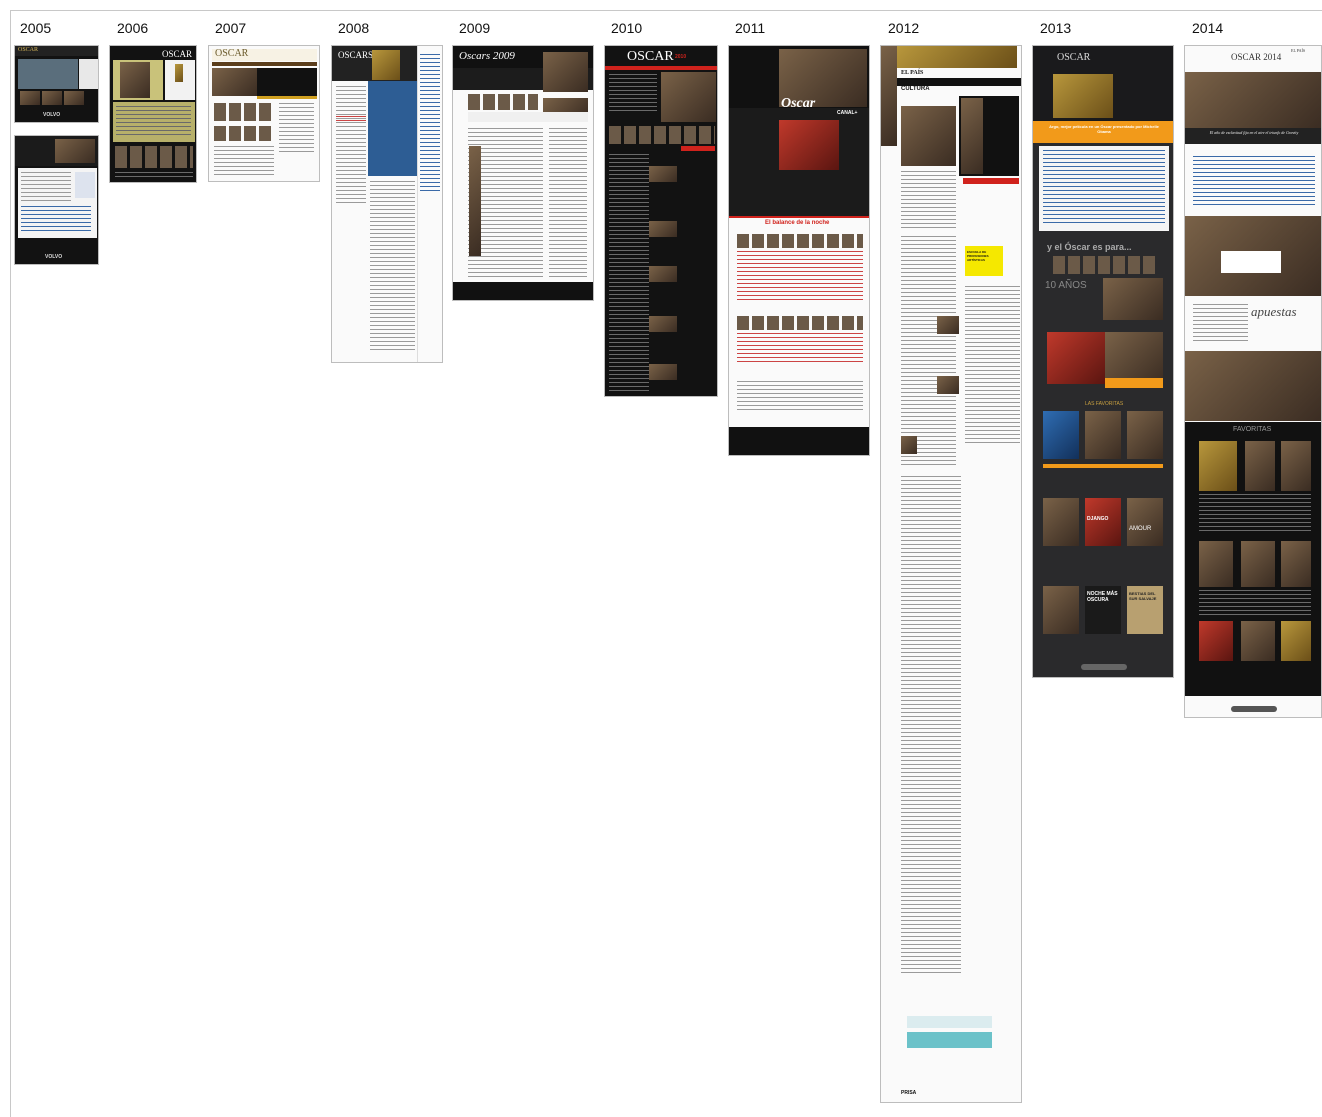 This screenshot has height=1117, width=1322. Describe the element at coordinates (177, 54) in the screenshot. I see `logo-2006: OSCAR` at that location.